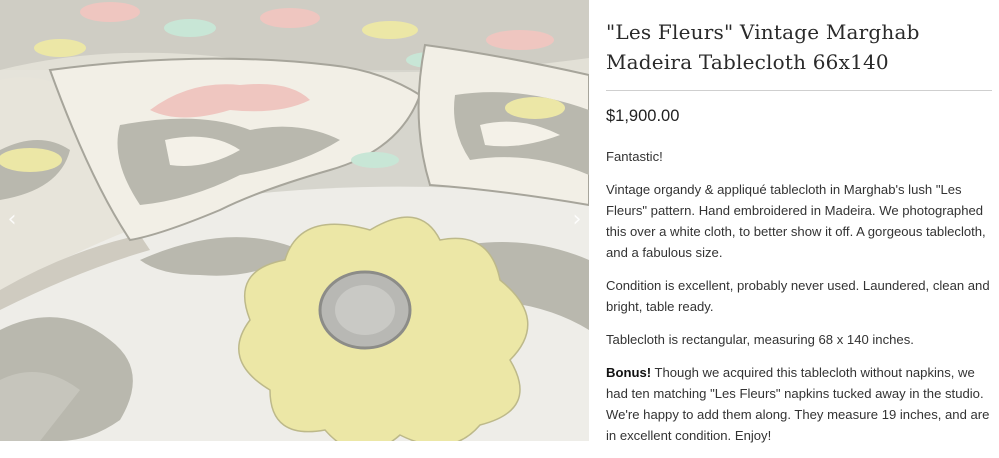 The image size is (999, 458). Describe the element at coordinates (629, 372) in the screenshot. I see `bonus-label: Bonus!` at that location.